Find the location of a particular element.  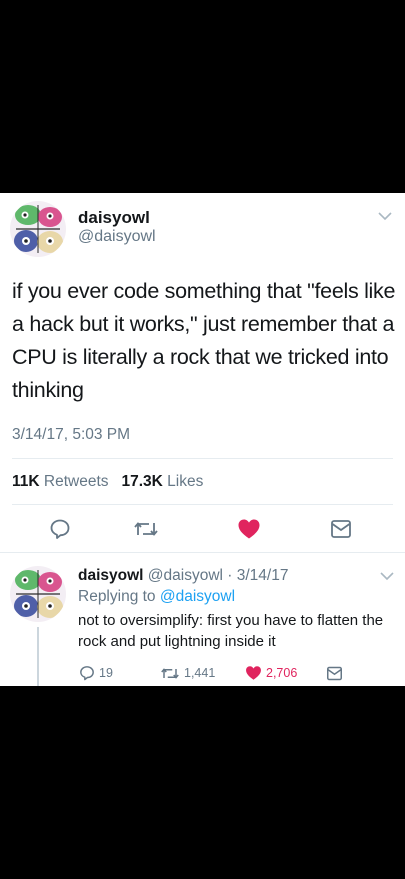

like-count-button: 2,706 is located at coordinates (271, 673).